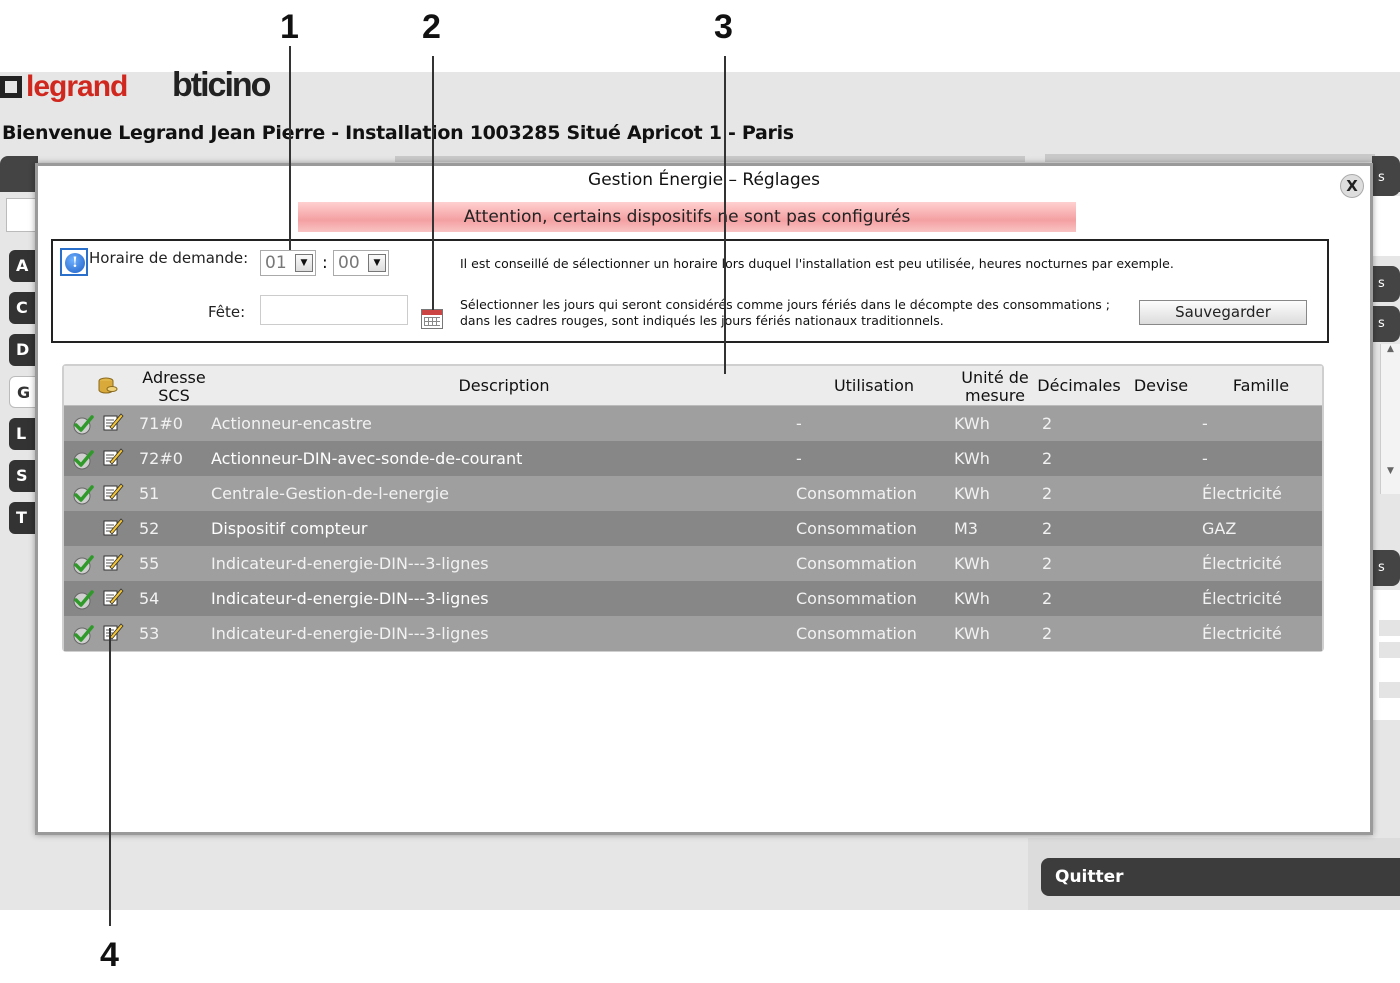 This screenshot has width=1400, height=983. What do you see at coordinates (1261, 386) in the screenshot?
I see `header-famille: Famille` at bounding box center [1261, 386].